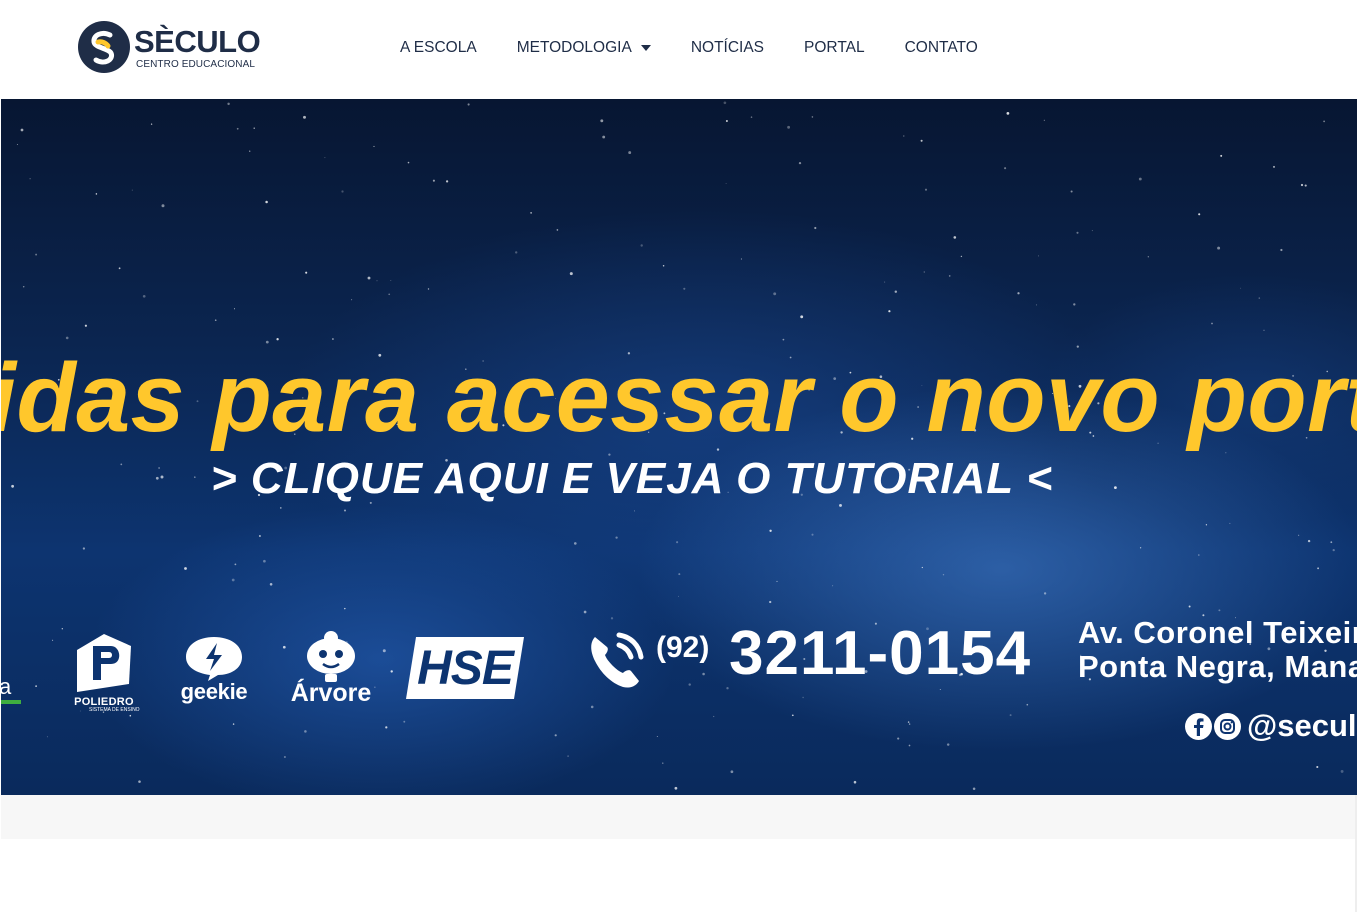 This screenshot has width=1357, height=912. I want to click on phone-area-code: (92), so click(683, 647).